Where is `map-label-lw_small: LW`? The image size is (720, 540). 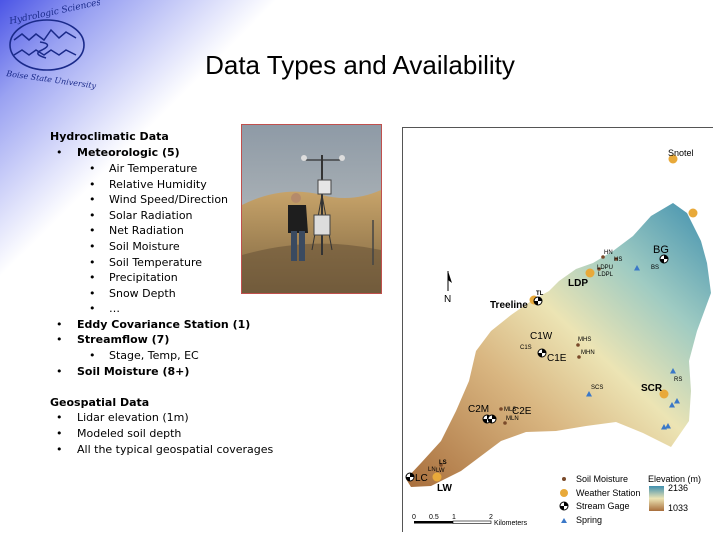
map-label-lw_small: LW is located at coordinates (440, 471).